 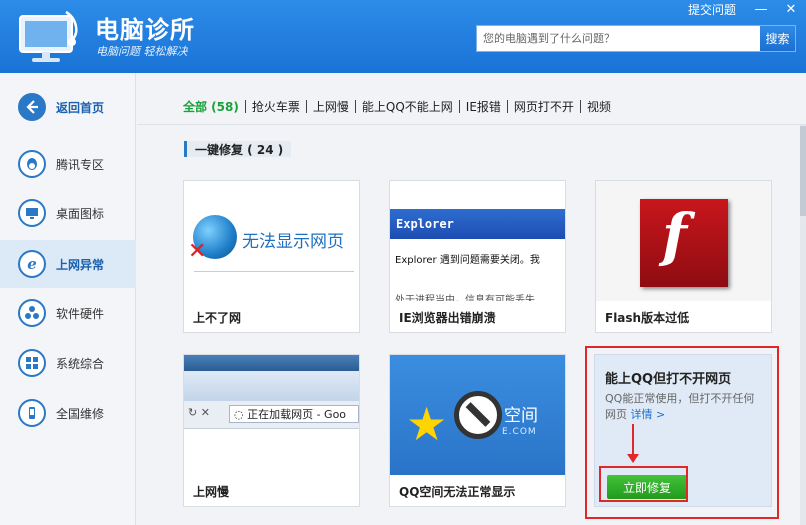 I want to click on qzone-domain: E.COM, so click(x=519, y=432).